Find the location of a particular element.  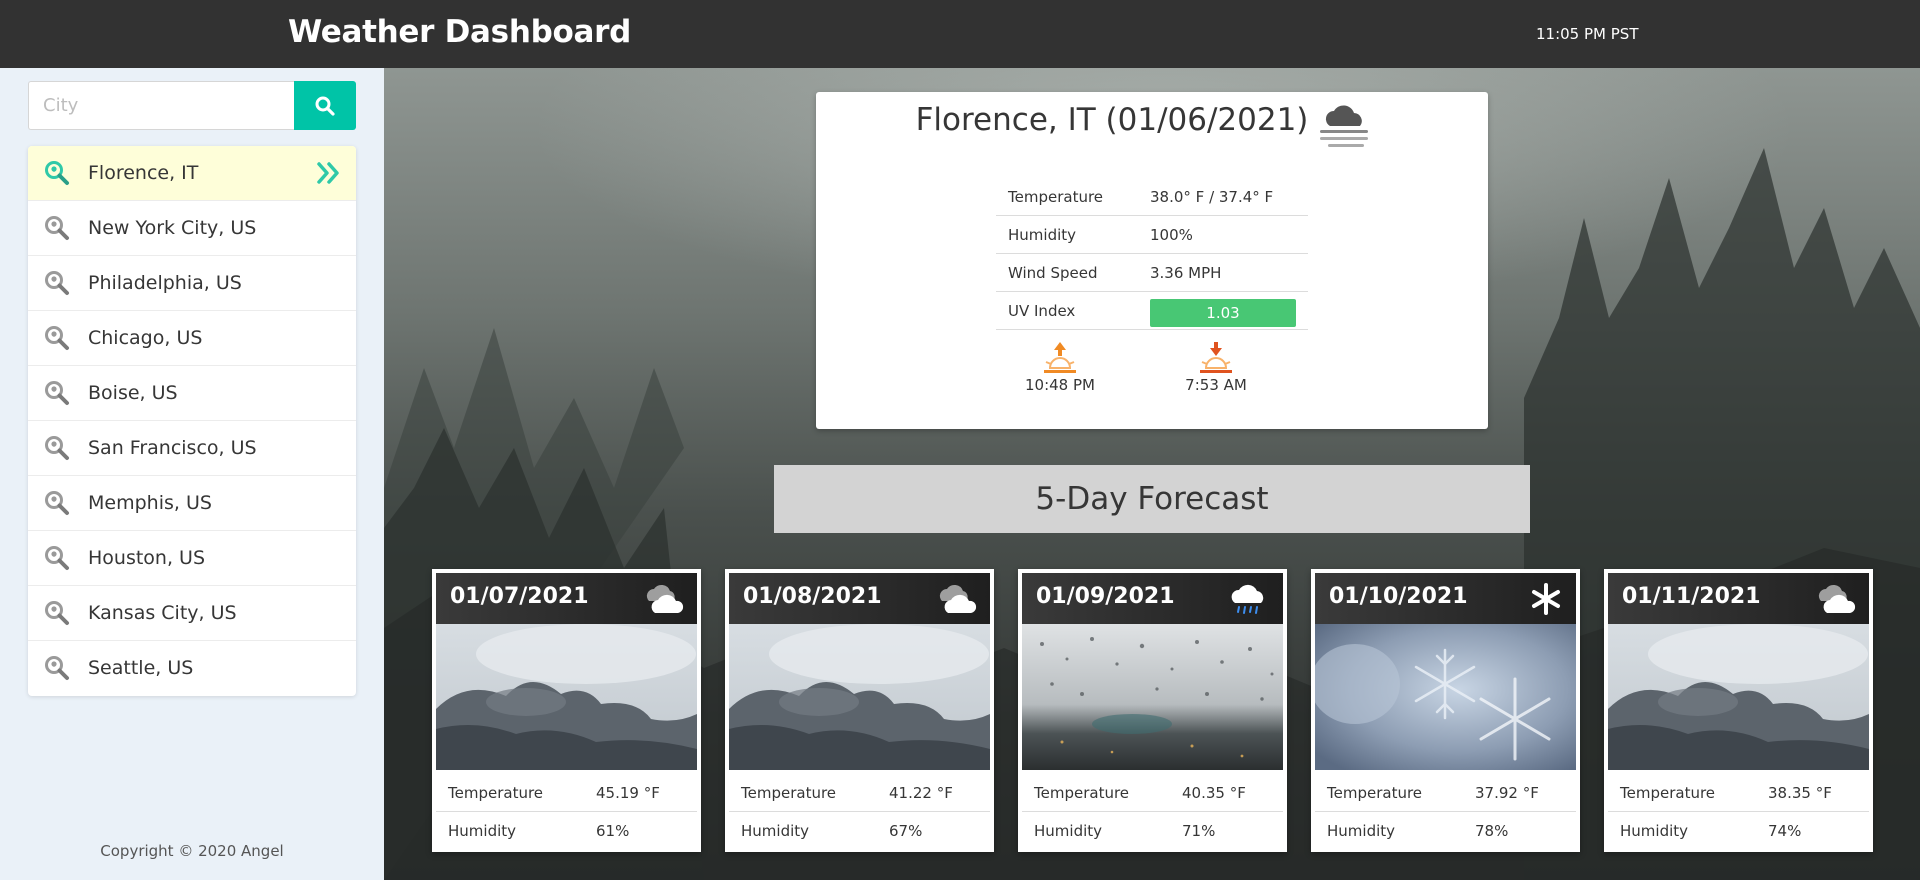

search-history-item: San Francisco, US is located at coordinates (192, 448).